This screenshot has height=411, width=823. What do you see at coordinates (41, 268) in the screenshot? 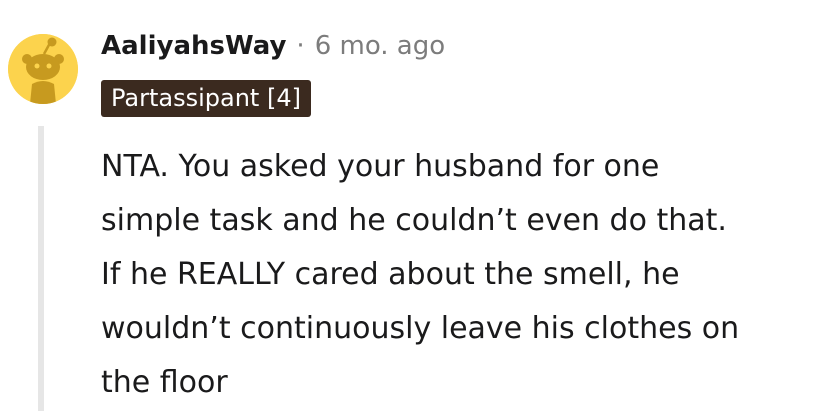
I see `thread-line` at bounding box center [41, 268].